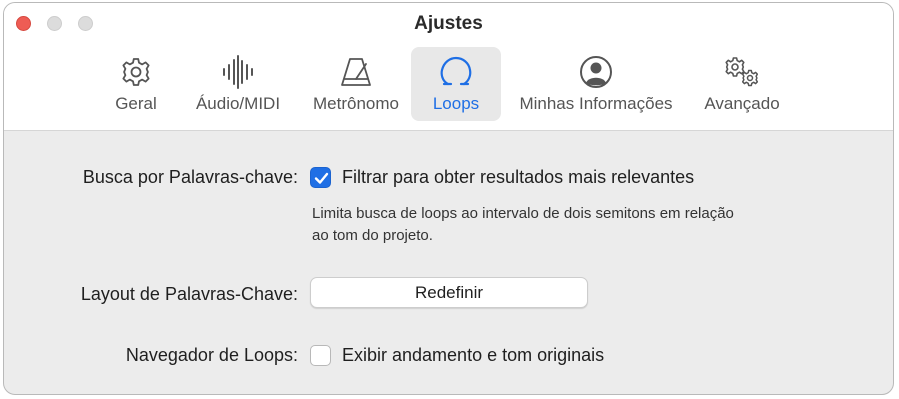 The image size is (899, 399). I want to click on gears-icon, so click(742, 72).